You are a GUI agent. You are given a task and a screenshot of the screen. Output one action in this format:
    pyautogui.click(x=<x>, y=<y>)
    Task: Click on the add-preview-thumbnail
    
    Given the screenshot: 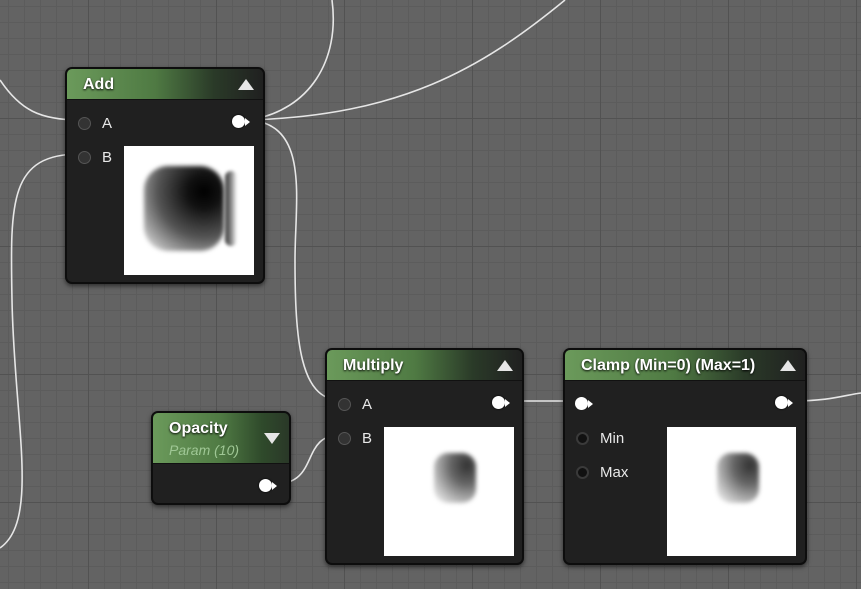 What is the action you would take?
    pyautogui.click(x=189, y=210)
    